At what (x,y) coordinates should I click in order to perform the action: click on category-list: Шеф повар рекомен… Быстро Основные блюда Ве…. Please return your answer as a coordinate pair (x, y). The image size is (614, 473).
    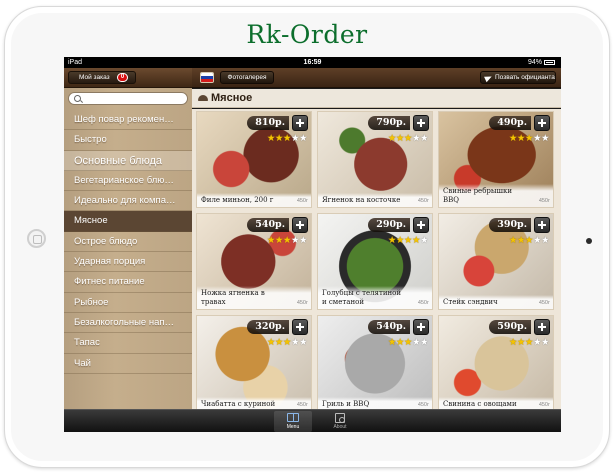
    Looking at the image, I should click on (128, 242).